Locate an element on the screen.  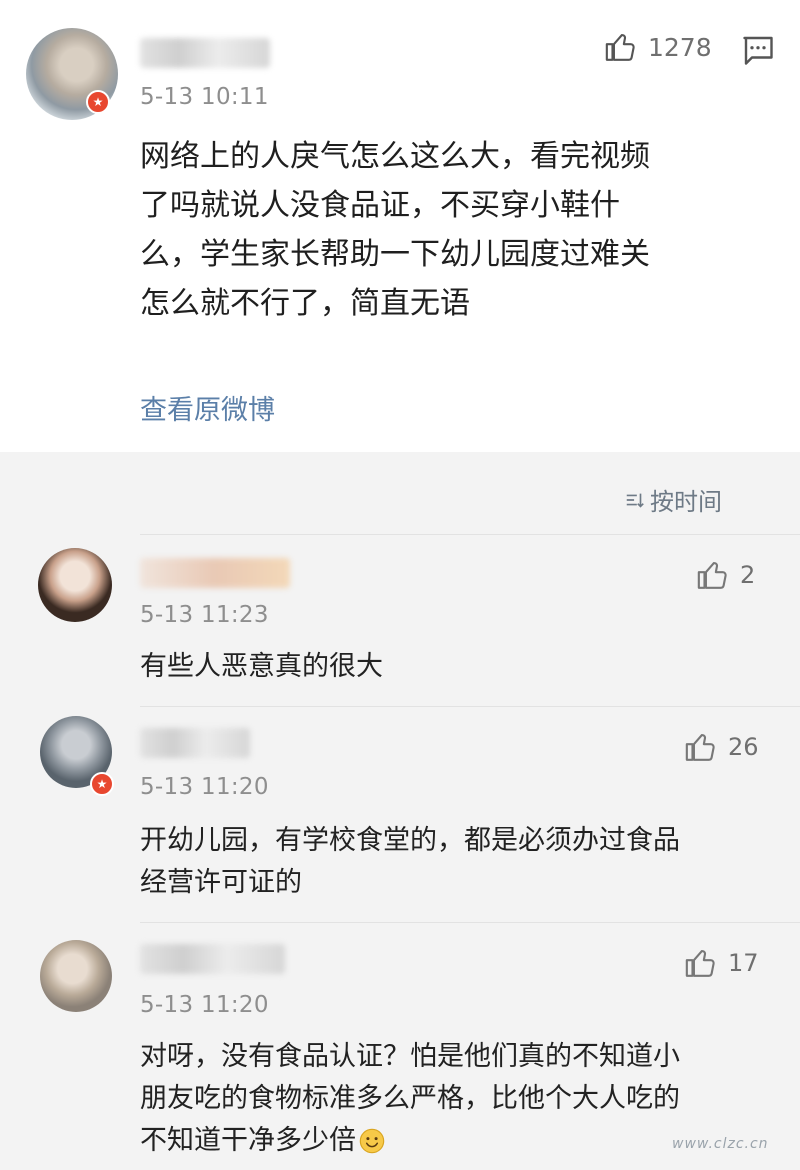
comment-text: 开幼儿园，有学校食堂的，都是必须办过食品 经营许可证的 is located at coordinates (455, 862).